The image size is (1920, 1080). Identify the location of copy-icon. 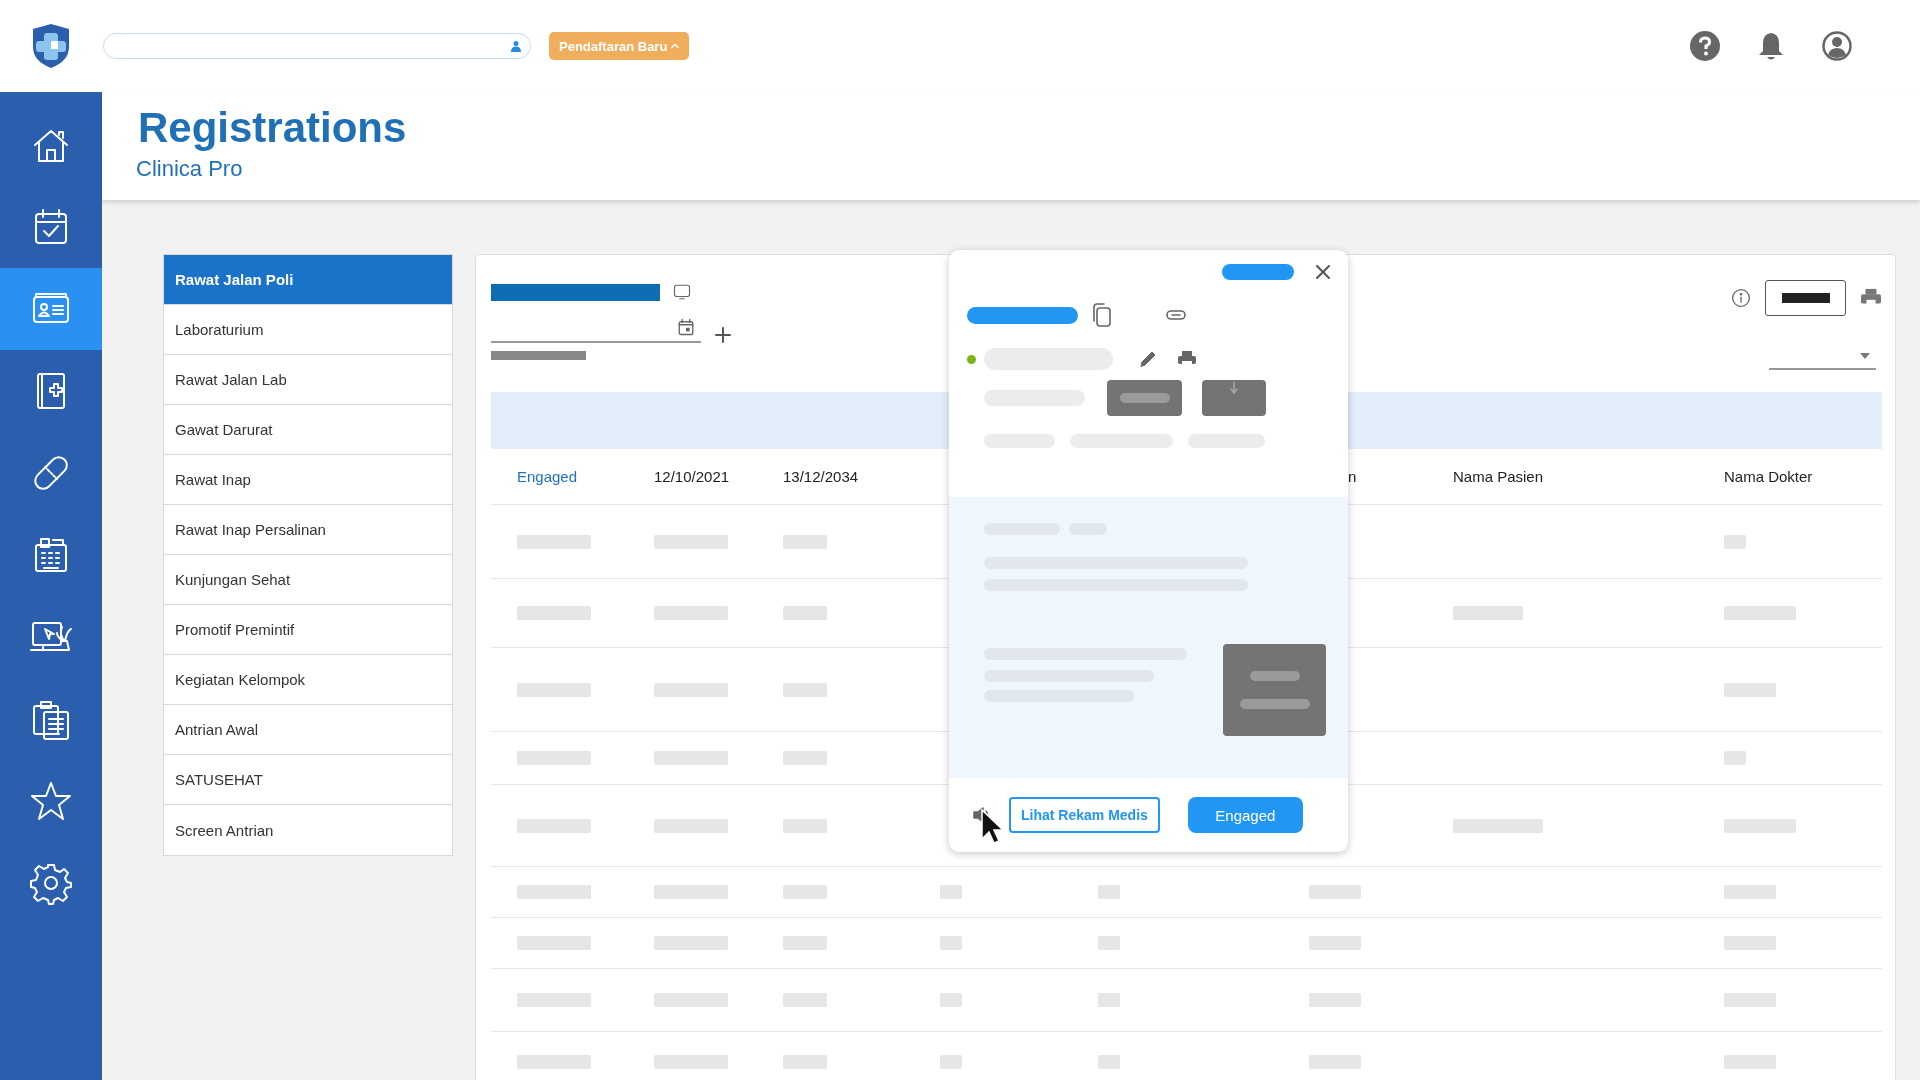
(1101, 315).